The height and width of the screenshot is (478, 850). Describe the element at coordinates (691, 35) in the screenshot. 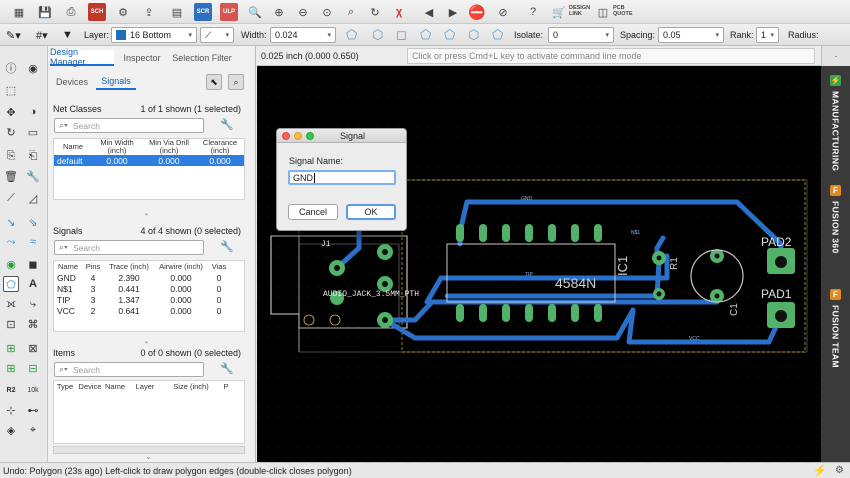

I see `spacing-select: 0.05 ▾` at that location.